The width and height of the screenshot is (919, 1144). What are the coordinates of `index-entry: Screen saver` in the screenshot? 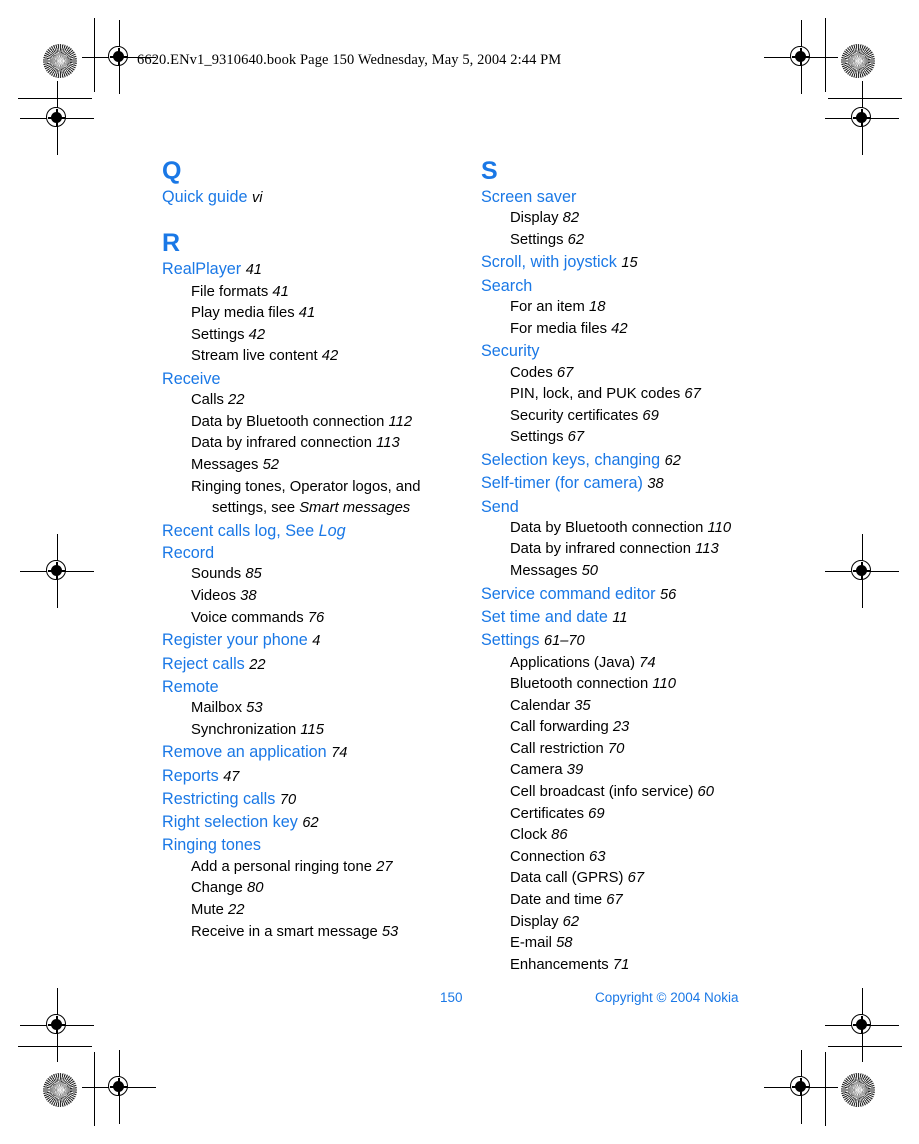 It's located at (621, 197).